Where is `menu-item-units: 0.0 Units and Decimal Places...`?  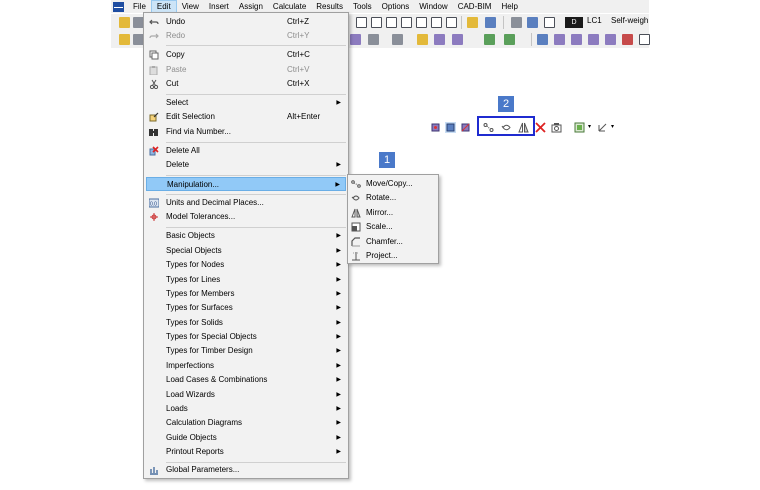
menu-item-units: 0.0 Units and Decimal Places... is located at coordinates (246, 203).